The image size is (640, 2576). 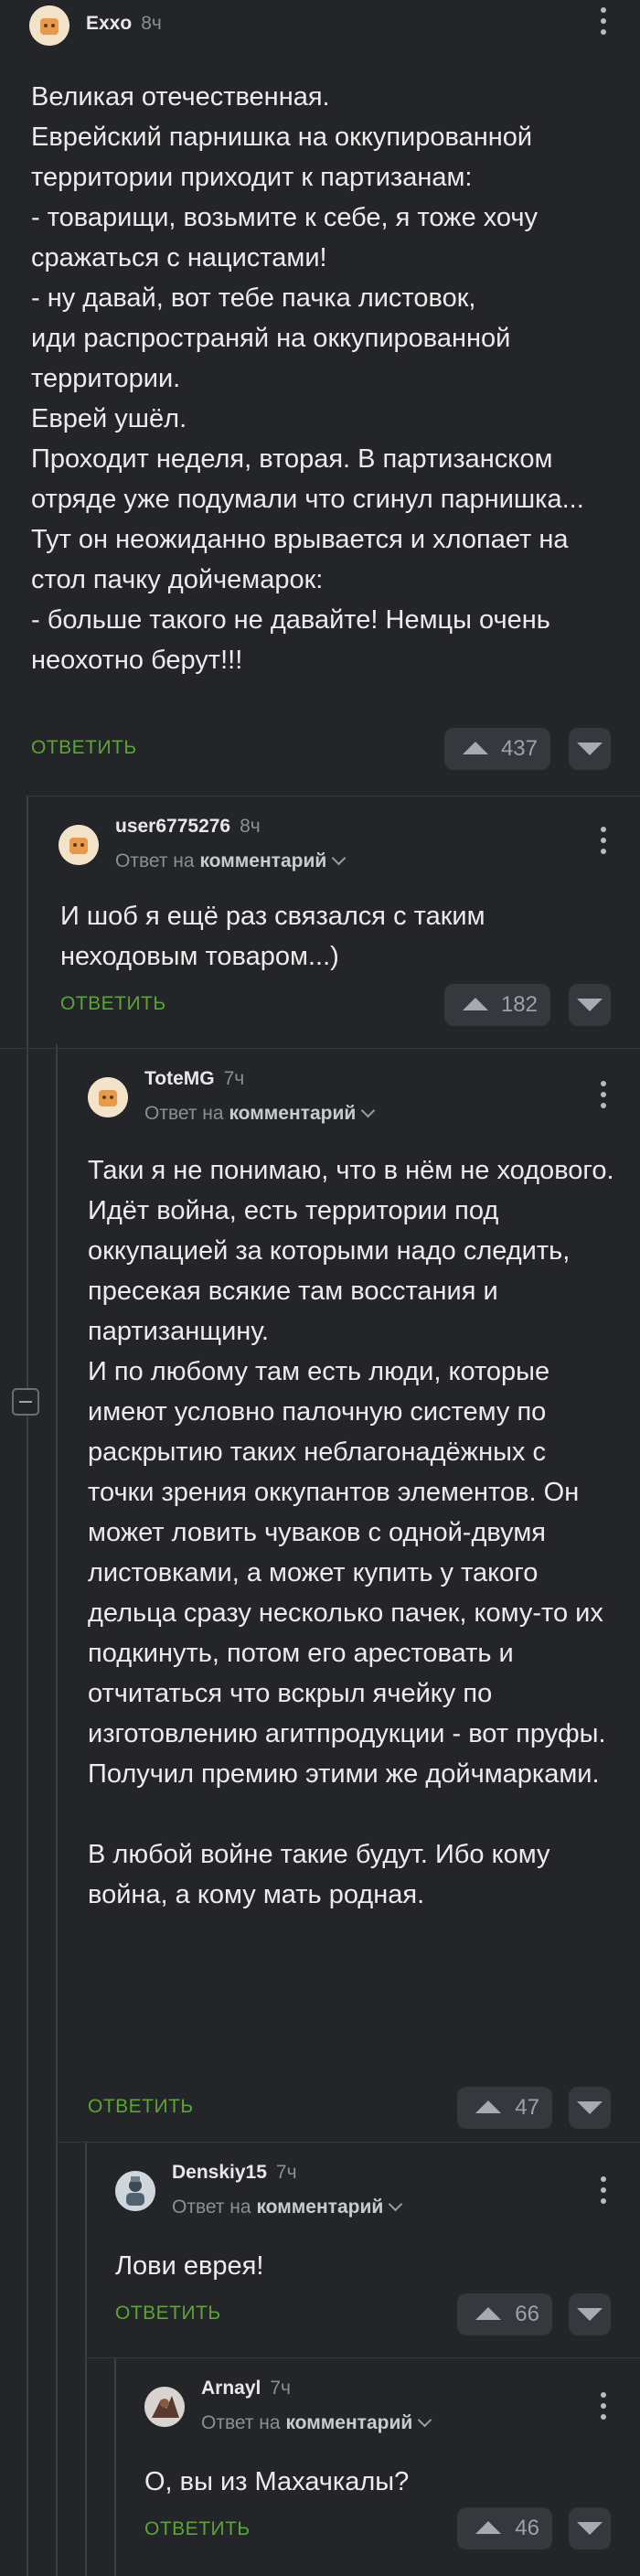 What do you see at coordinates (519, 1004) in the screenshot?
I see `vote-count: 182` at bounding box center [519, 1004].